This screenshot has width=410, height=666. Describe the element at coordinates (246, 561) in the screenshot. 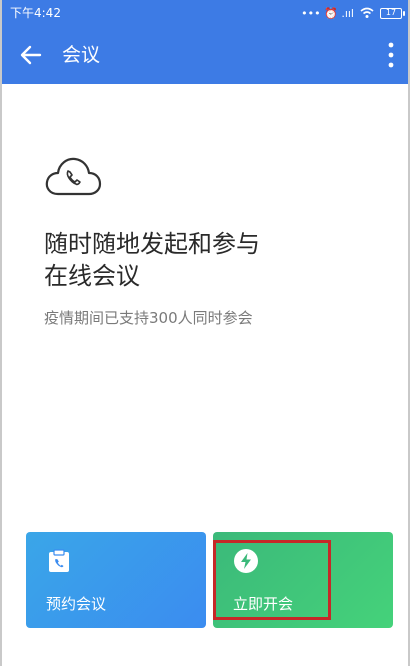

I see `lightning-icon` at that location.